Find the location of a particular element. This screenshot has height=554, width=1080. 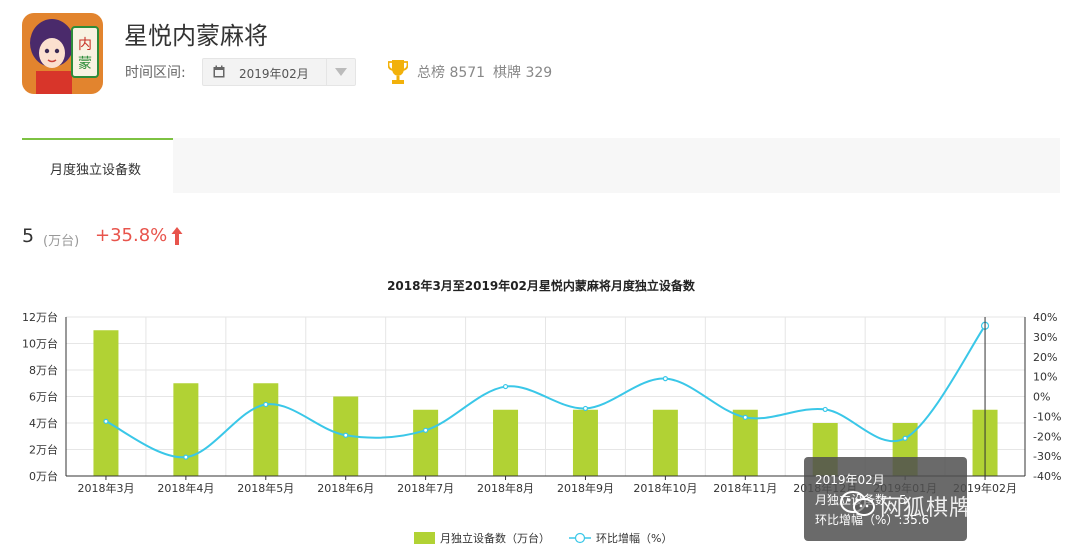

trophy-icon is located at coordinates (398, 72).